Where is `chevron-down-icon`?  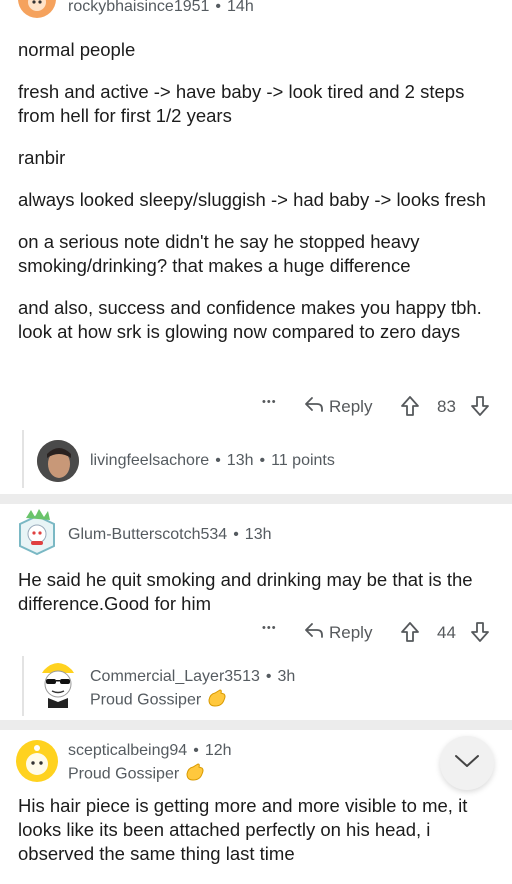
chevron-down-icon is located at coordinates (467, 763).